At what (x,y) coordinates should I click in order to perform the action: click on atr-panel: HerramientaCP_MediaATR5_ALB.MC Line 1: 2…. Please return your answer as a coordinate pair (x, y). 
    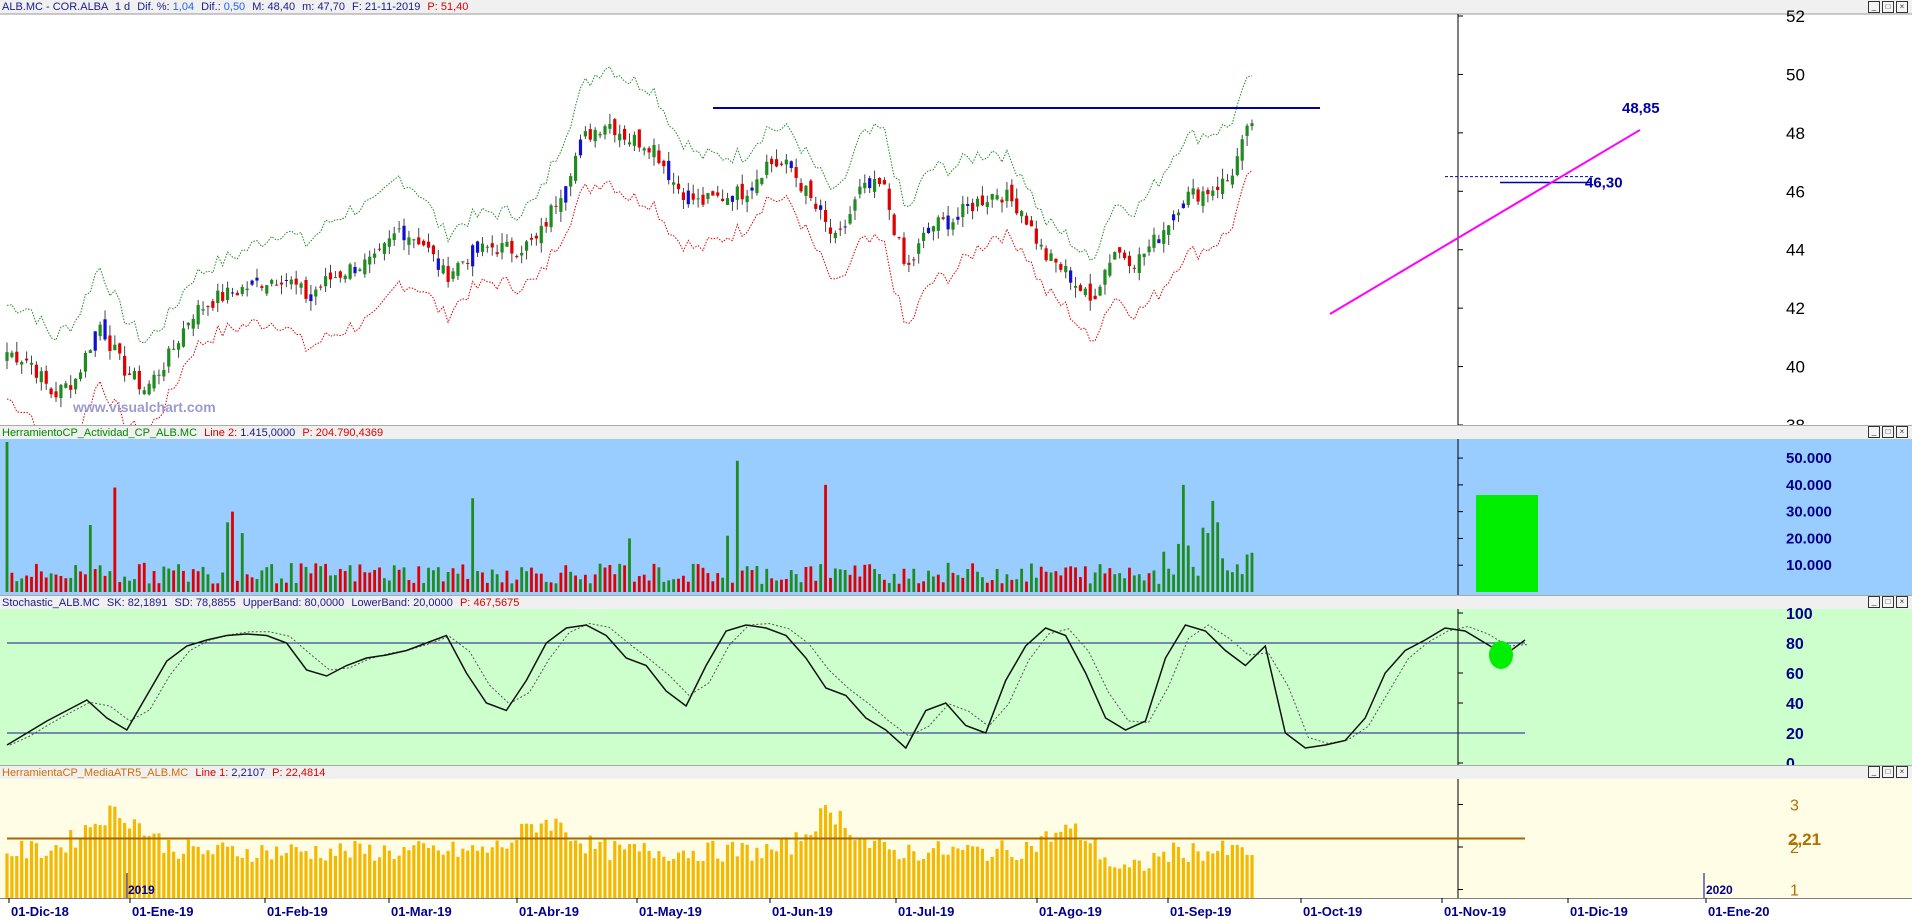
    Looking at the image, I should click on (956, 831).